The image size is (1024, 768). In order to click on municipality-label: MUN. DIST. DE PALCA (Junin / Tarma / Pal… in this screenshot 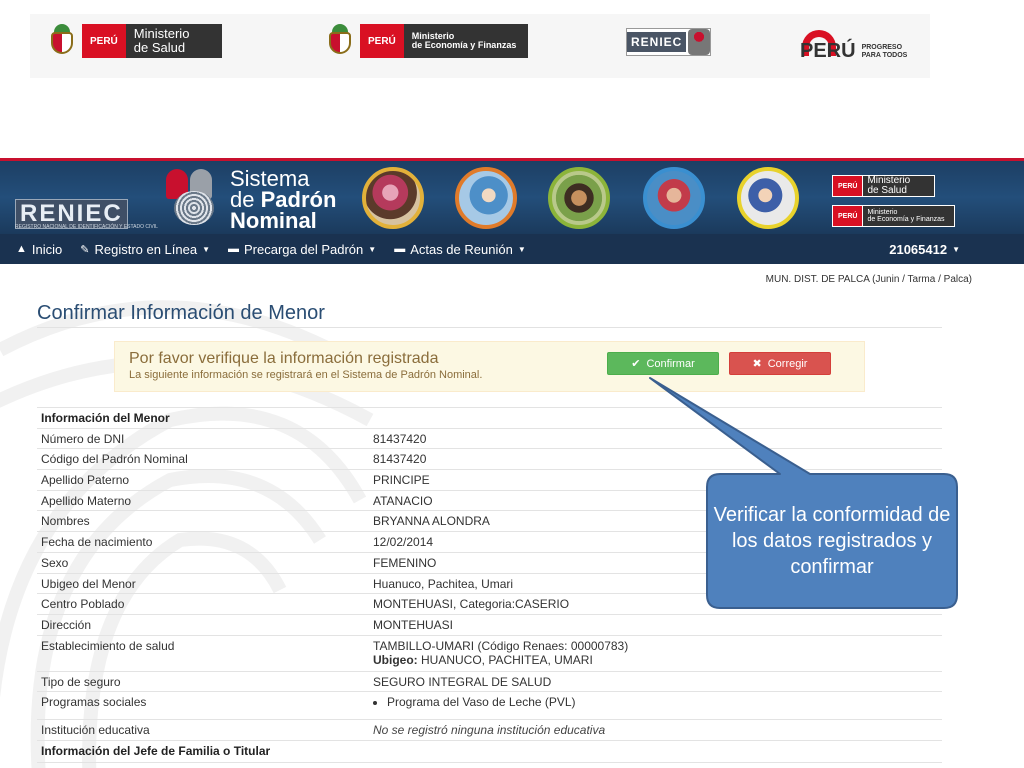, I will do `click(868, 279)`.